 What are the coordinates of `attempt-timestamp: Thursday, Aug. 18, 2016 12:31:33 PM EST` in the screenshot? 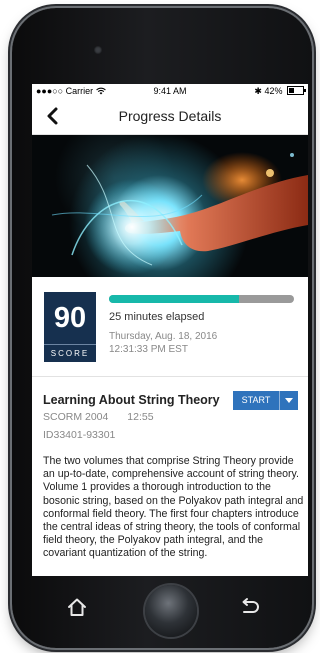 It's located at (163, 343).